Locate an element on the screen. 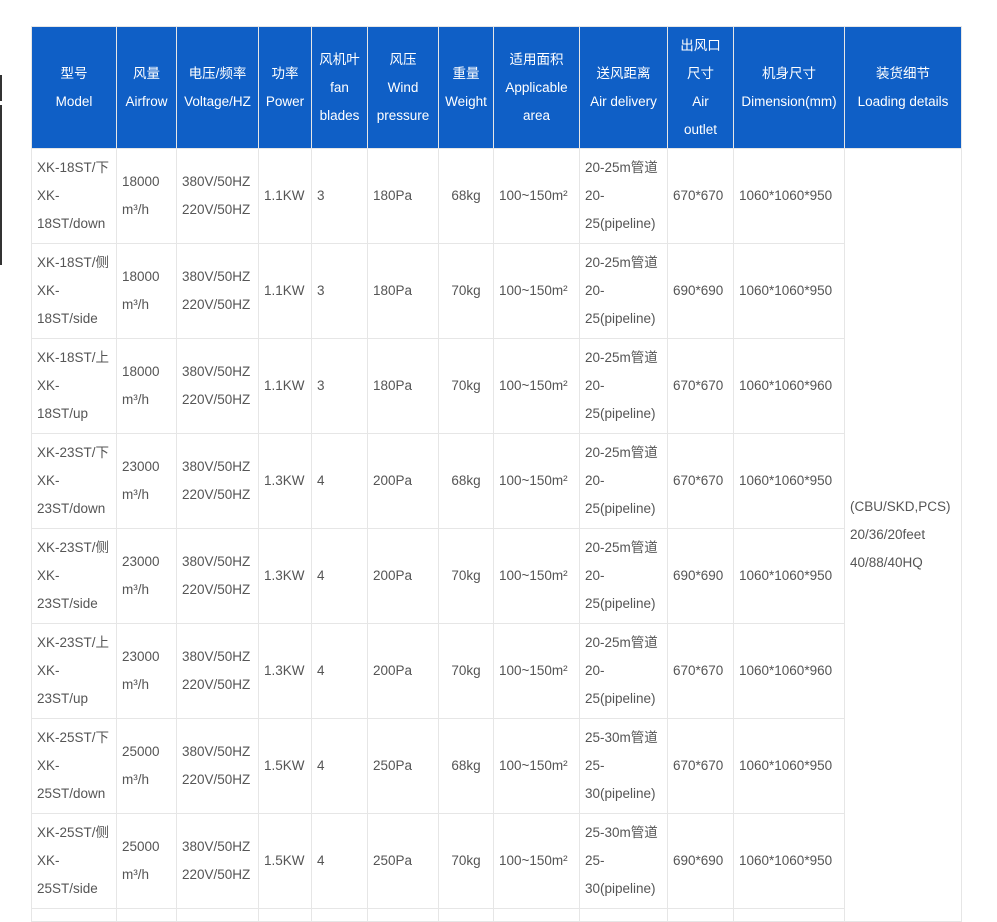  cell-line: XK-23ST/下 is located at coordinates (73, 452).